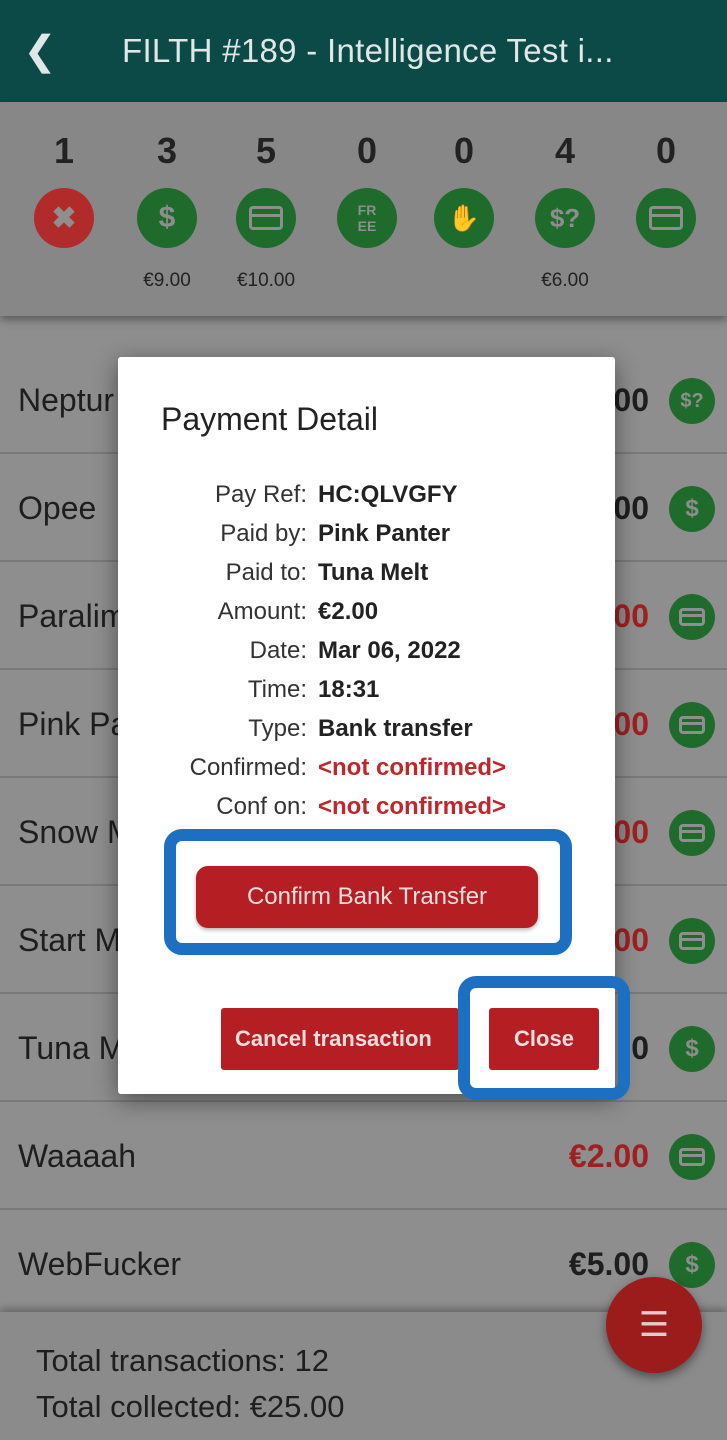  What do you see at coordinates (66, 400) in the screenshot?
I see `payer-name: Neptur` at bounding box center [66, 400].